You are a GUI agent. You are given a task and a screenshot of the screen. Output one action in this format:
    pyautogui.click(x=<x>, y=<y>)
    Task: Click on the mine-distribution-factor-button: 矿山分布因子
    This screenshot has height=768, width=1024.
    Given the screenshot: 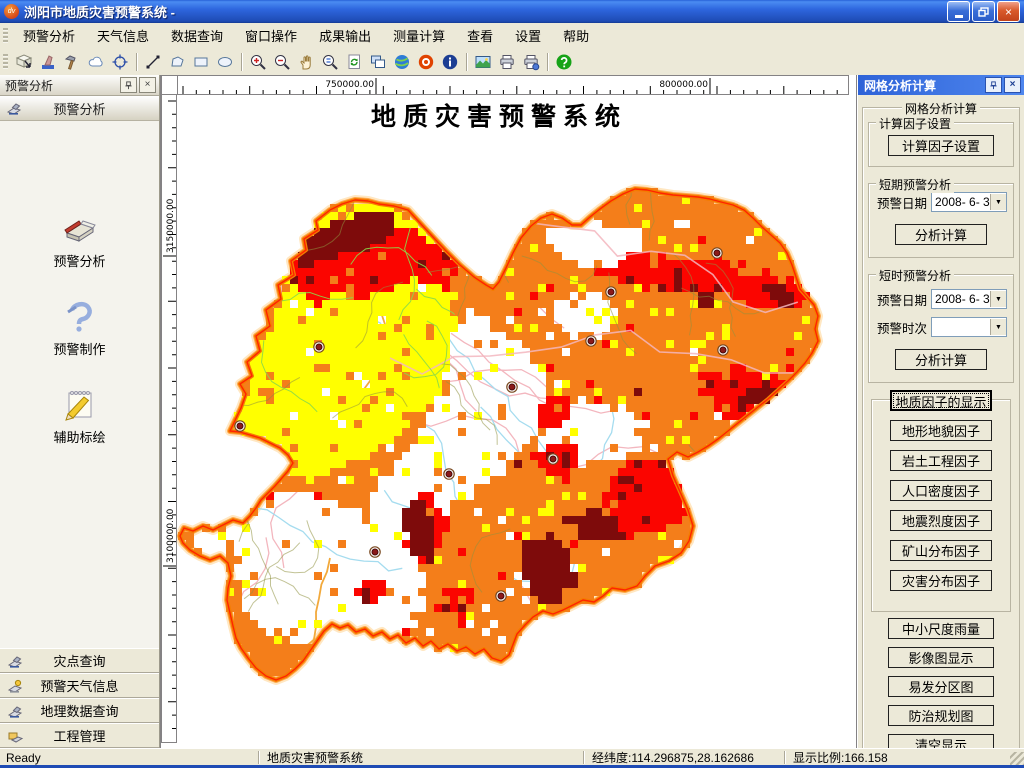 What is the action you would take?
    pyautogui.click(x=941, y=550)
    